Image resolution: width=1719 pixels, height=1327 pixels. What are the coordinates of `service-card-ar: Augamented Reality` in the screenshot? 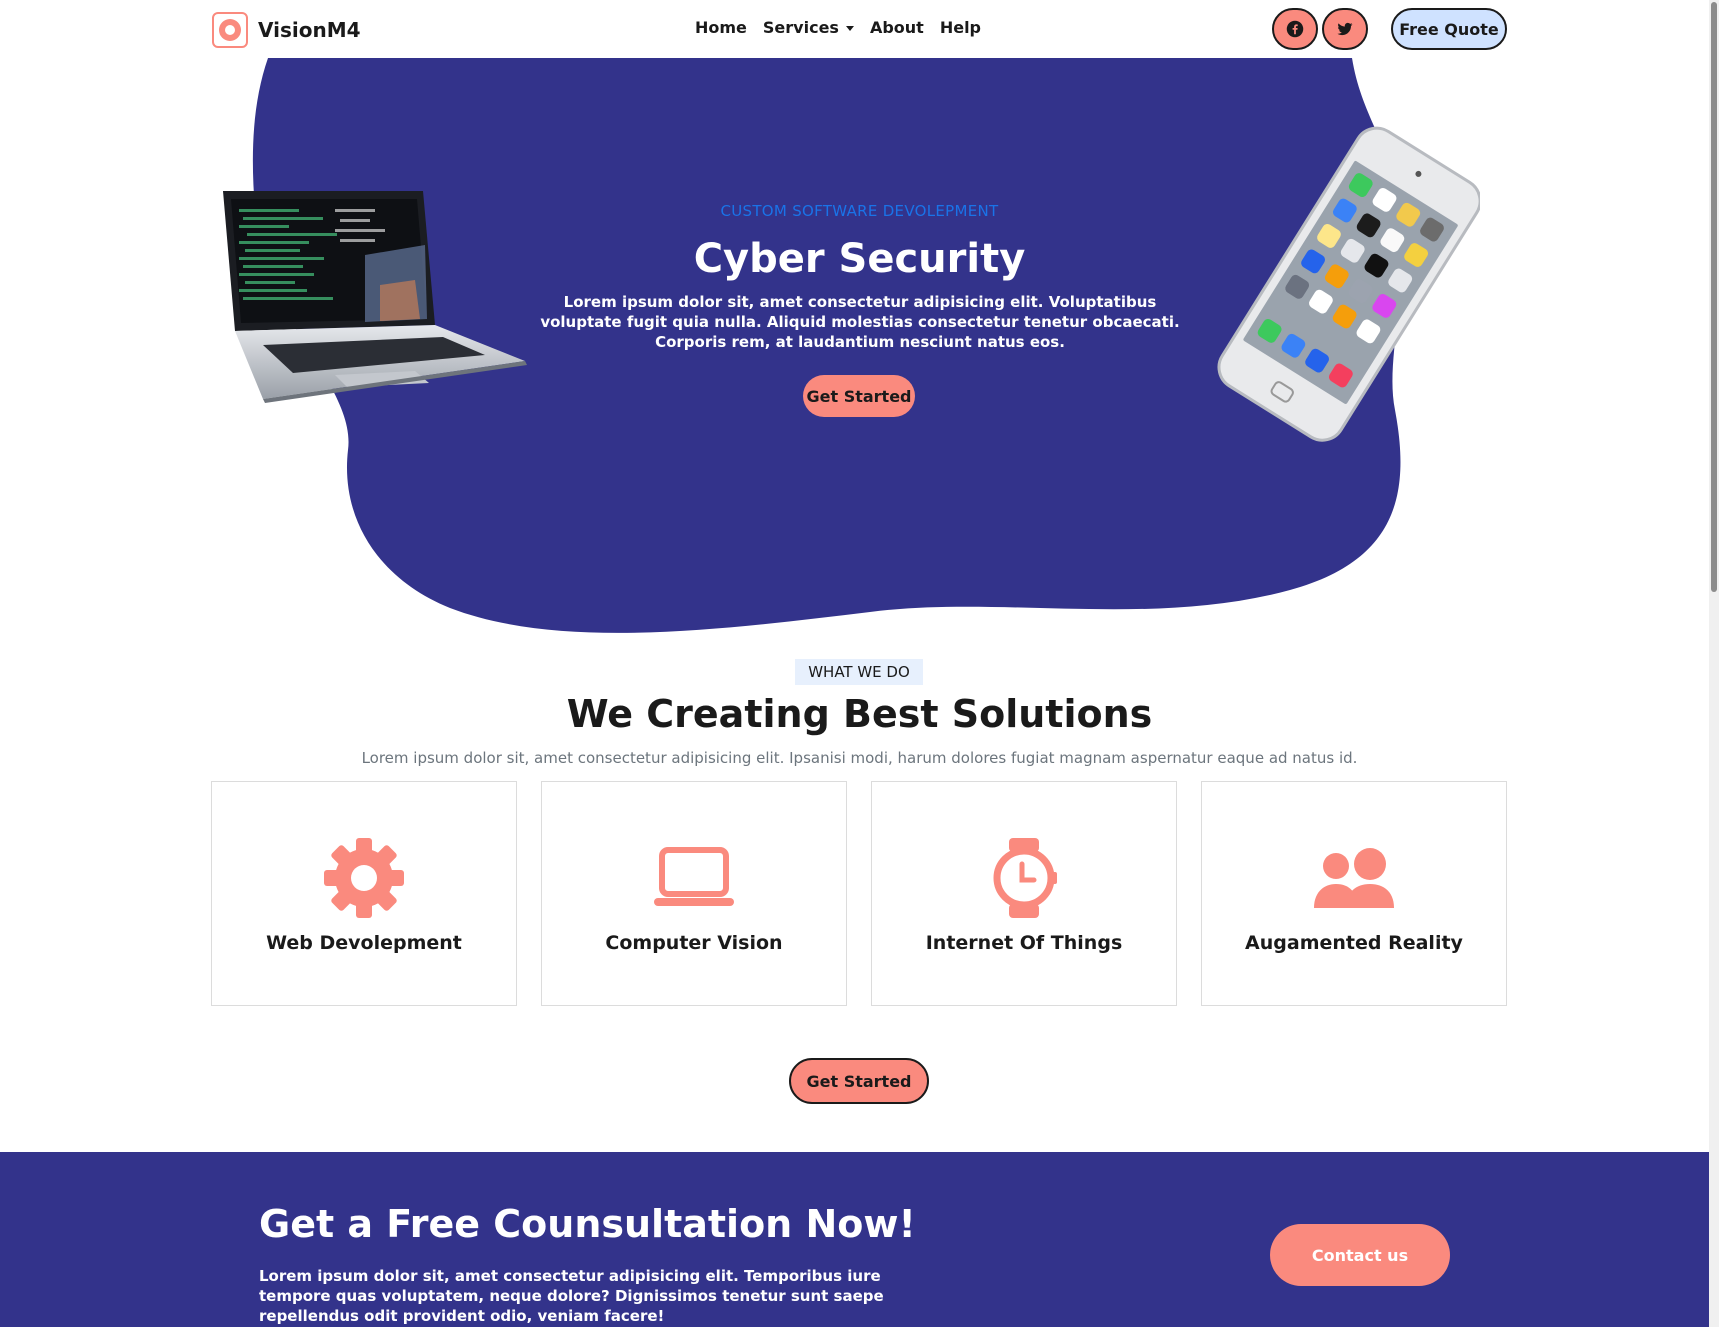 It's located at (1354, 893).